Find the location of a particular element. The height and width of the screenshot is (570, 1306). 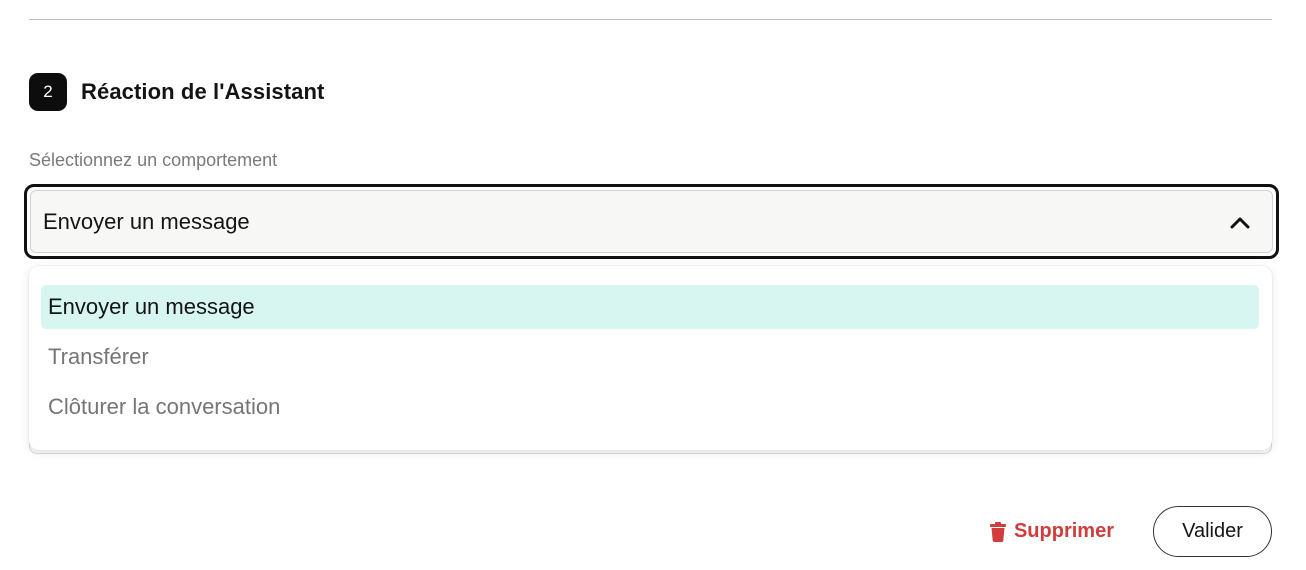

behavior-field-label: Sélectionnez un comportement is located at coordinates (153, 160).